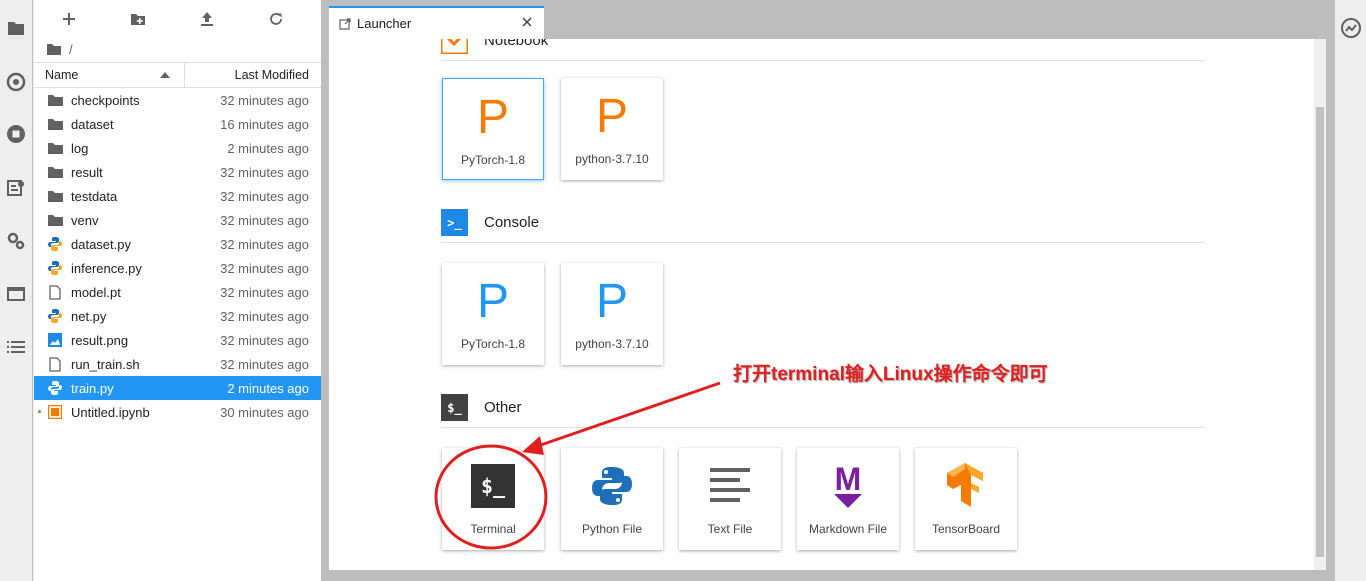 This screenshot has width=1366, height=581. I want to click on other-section-header: $_ Other, so click(823, 408).